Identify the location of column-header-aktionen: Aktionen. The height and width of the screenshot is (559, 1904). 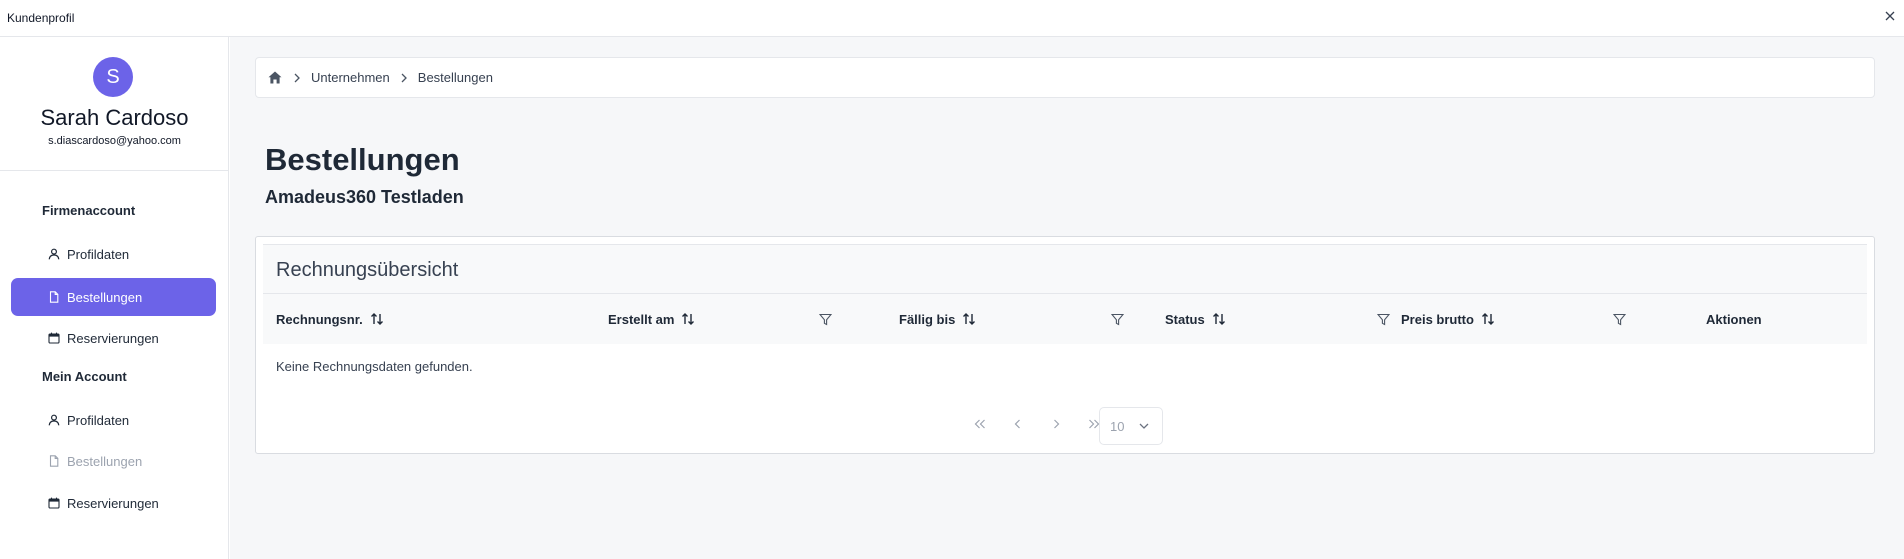
(1734, 319).